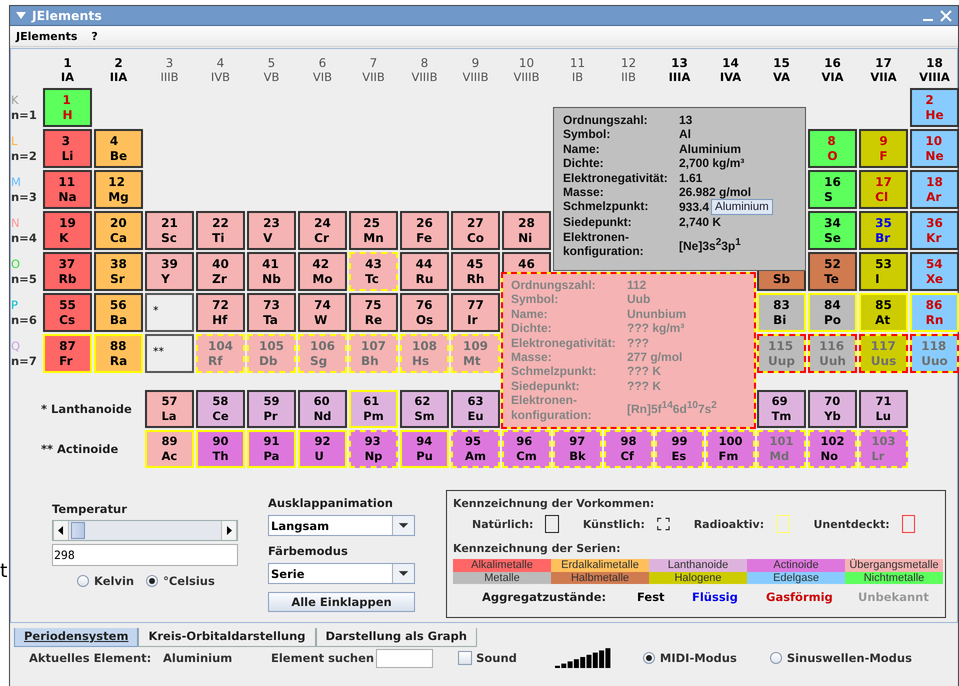  I want to click on animation-dropdown: Langsam, so click(341, 525).